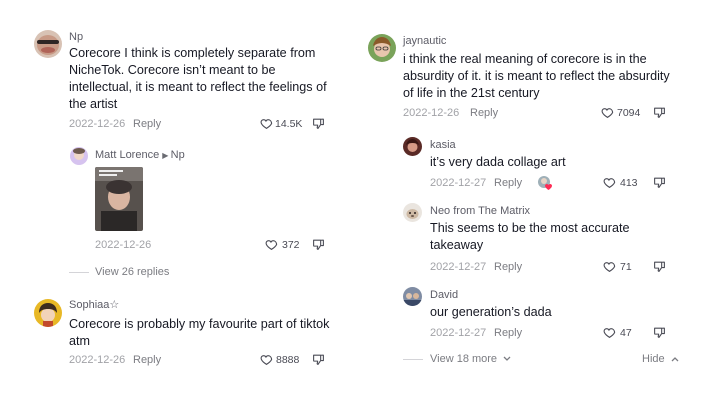 The height and width of the screenshot is (405, 720). I want to click on reply-username: kasia, so click(443, 145).